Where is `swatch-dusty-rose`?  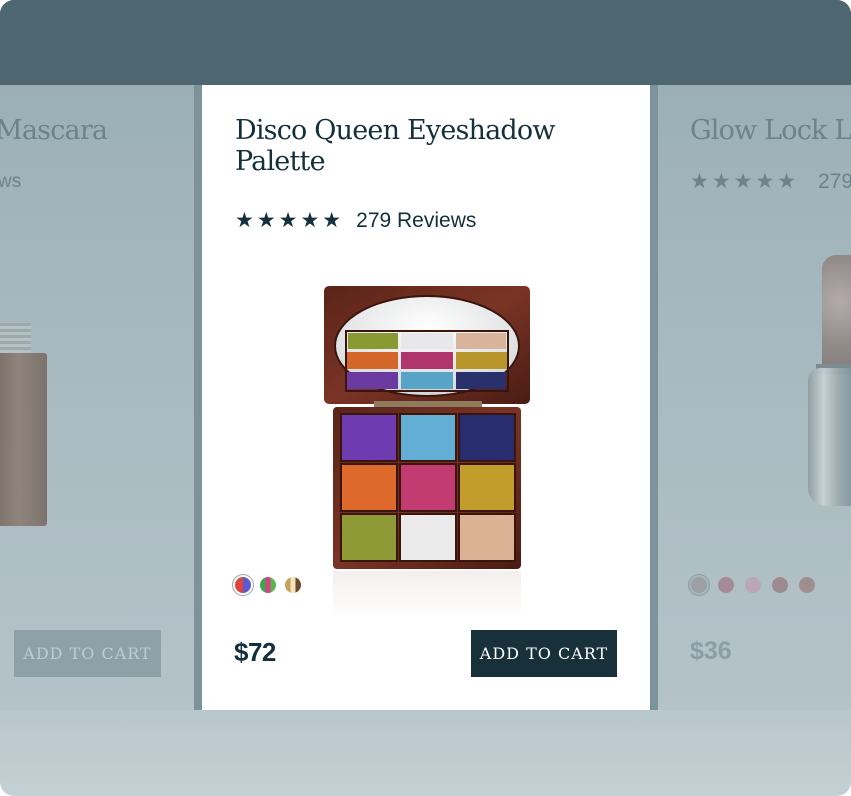
swatch-dusty-rose is located at coordinates (807, 585).